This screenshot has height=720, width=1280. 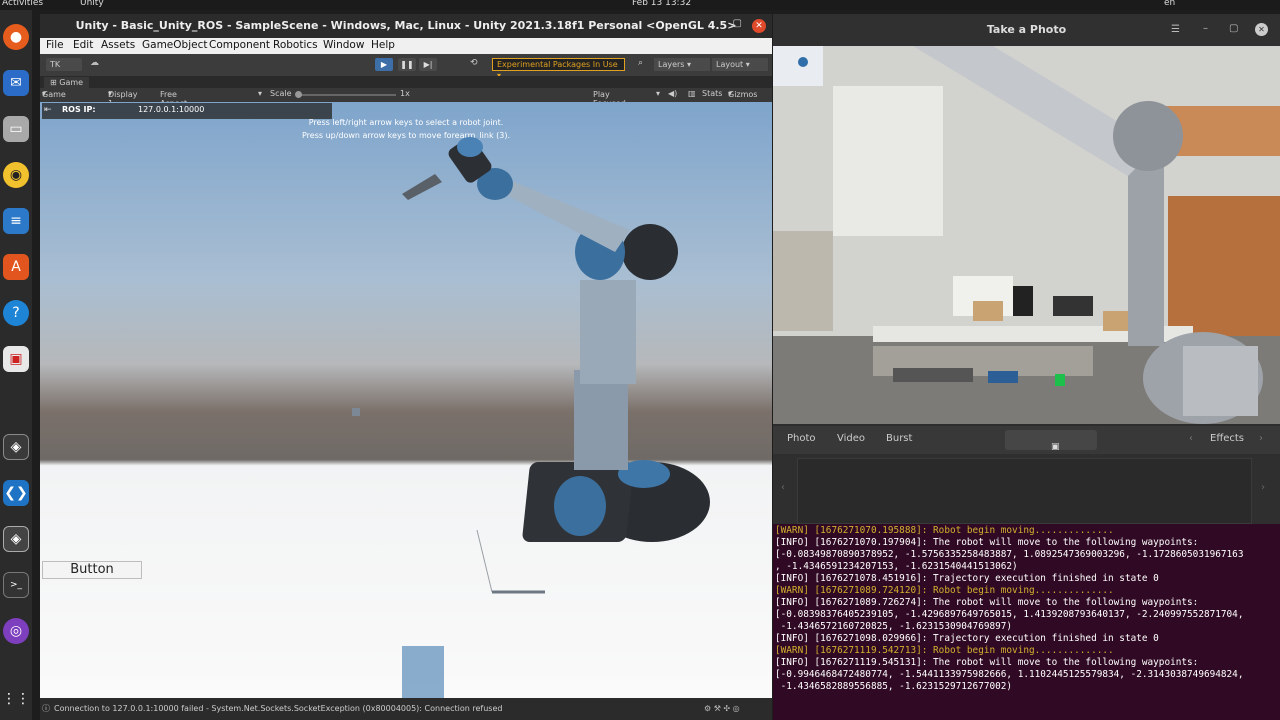 I want to click on tab-burst: Burst, so click(x=899, y=438).